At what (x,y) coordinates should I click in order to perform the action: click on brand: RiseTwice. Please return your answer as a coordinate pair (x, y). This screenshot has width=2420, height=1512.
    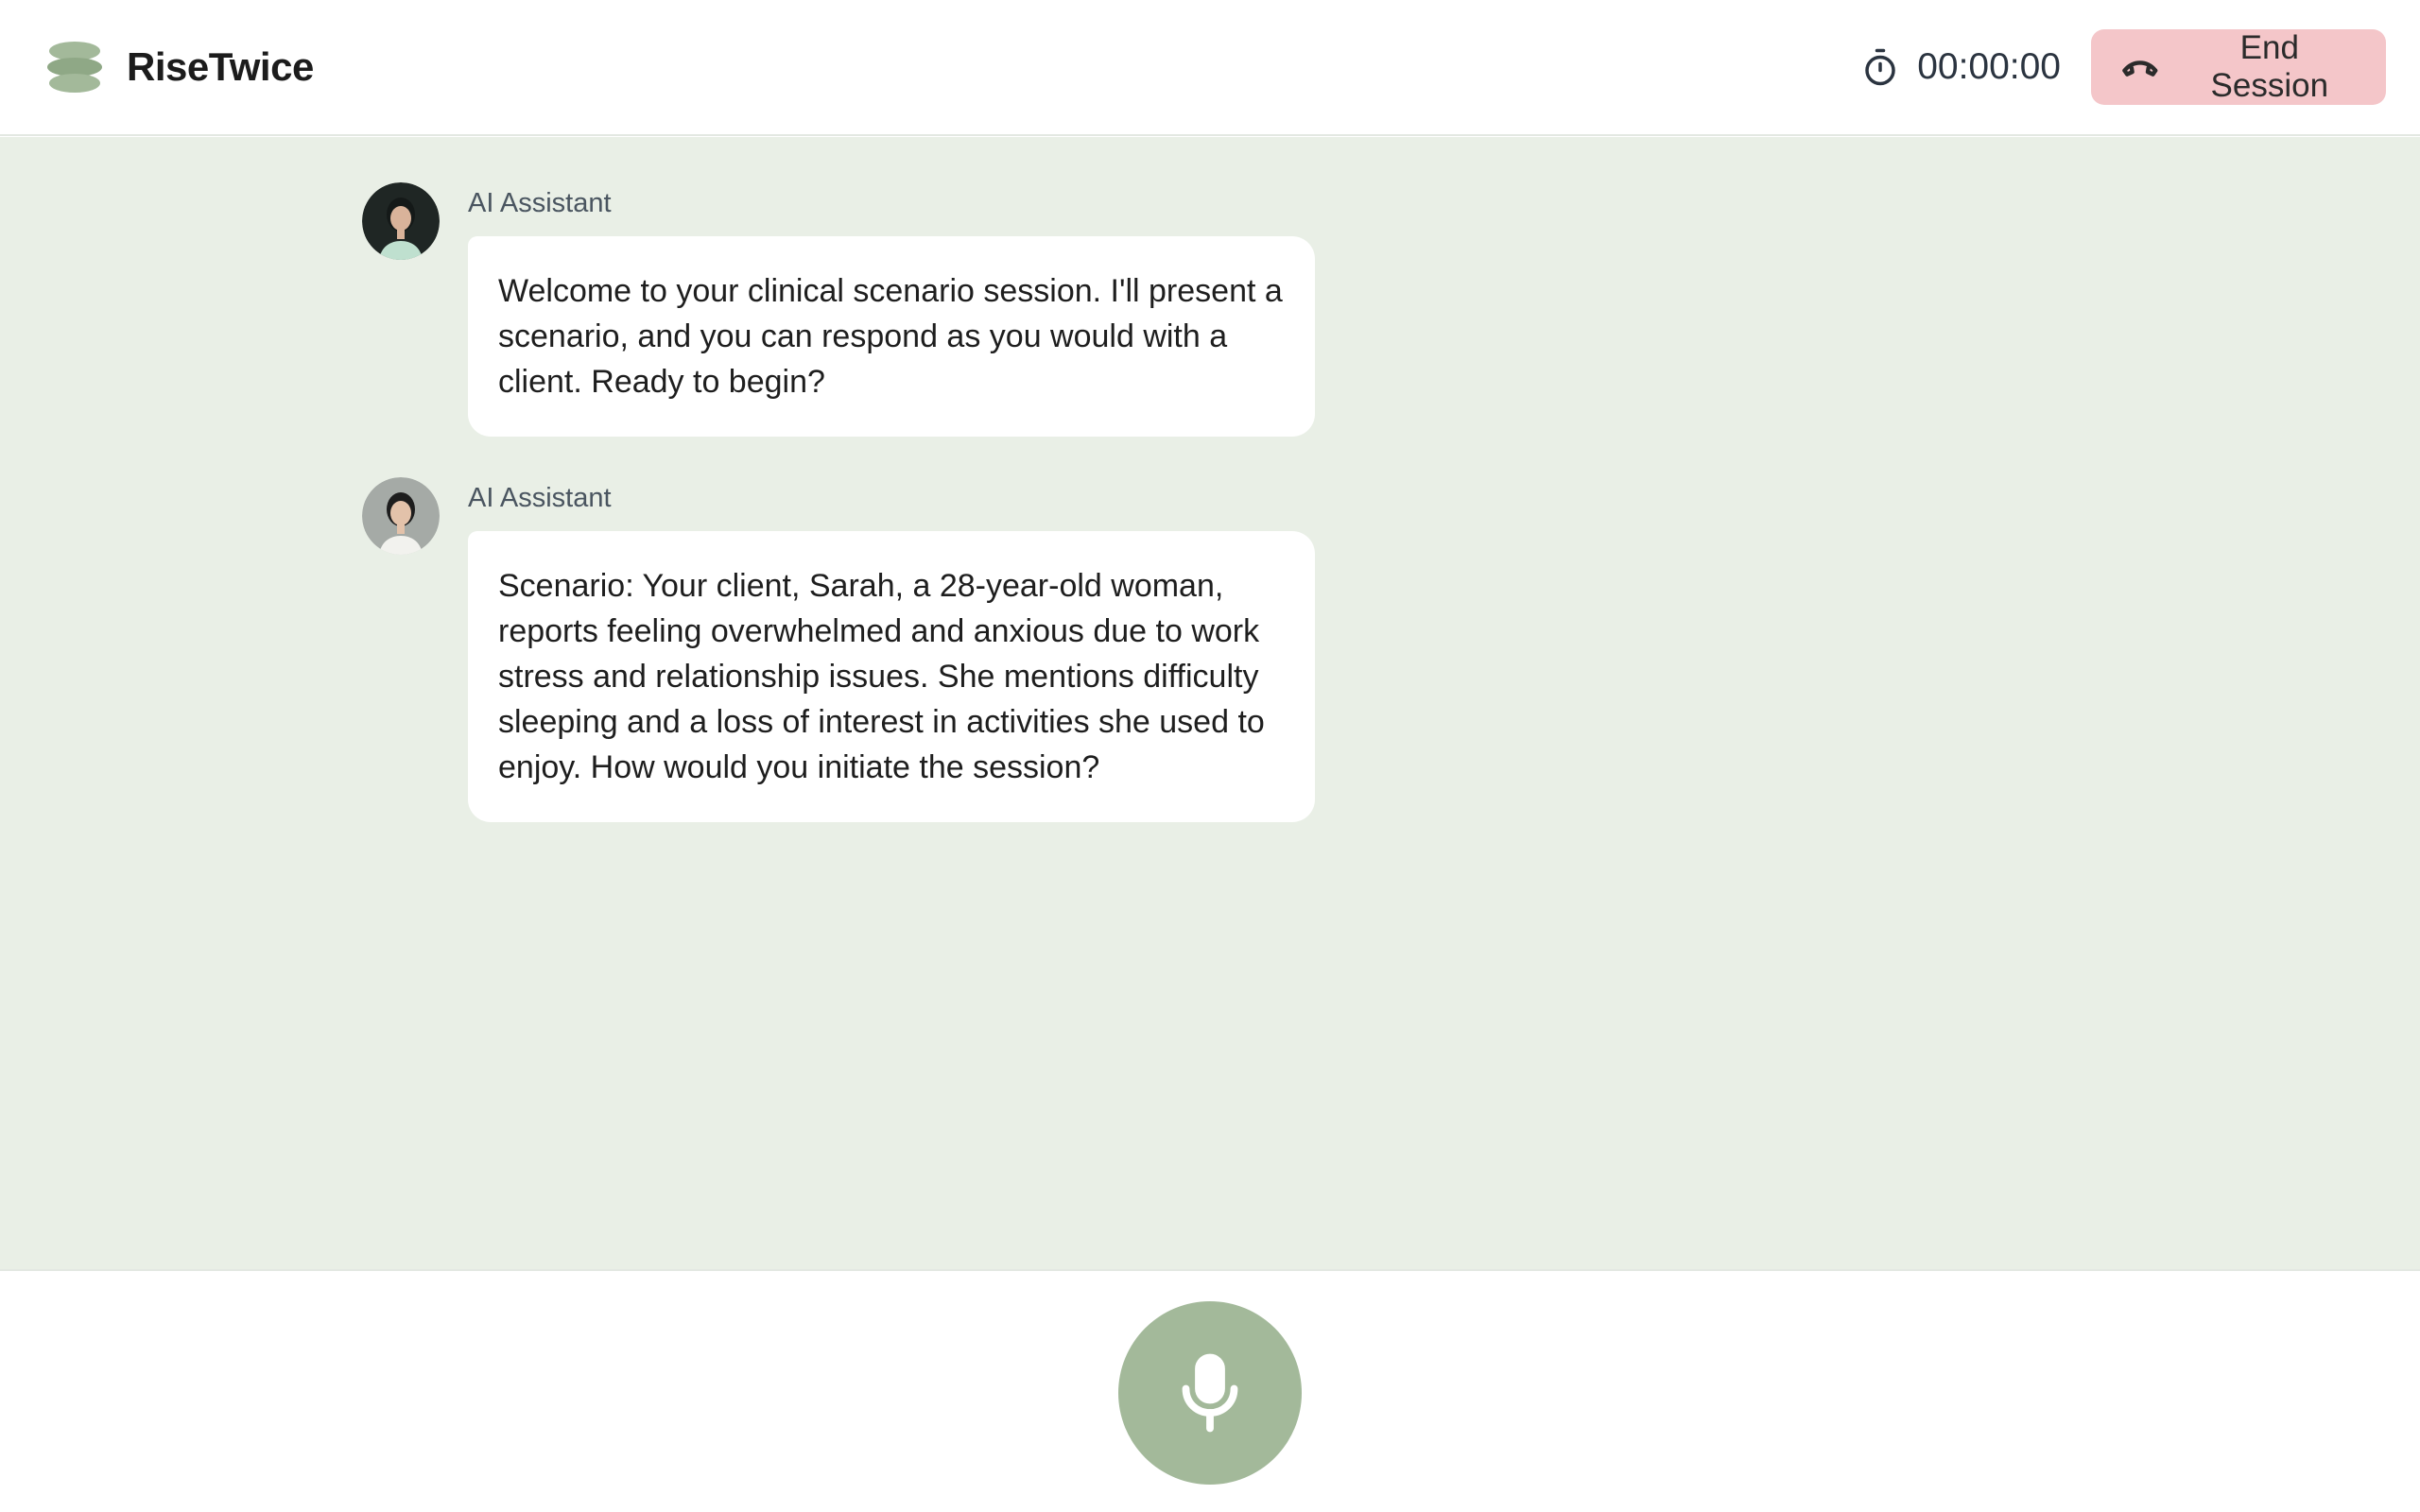
    Looking at the image, I should click on (180, 67).